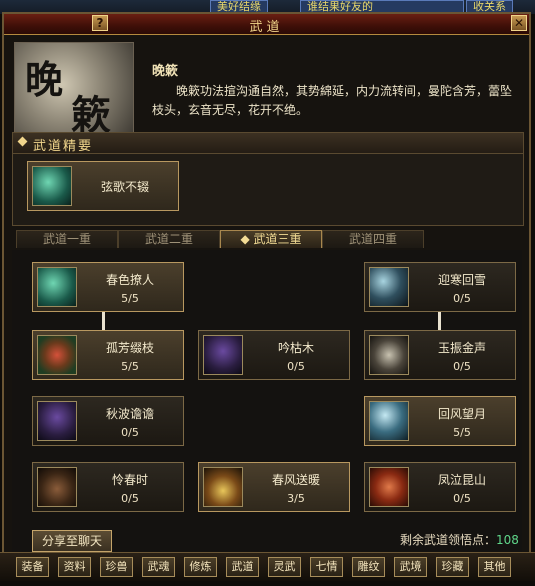 This screenshot has width=535, height=586. What do you see at coordinates (91, 114) in the screenshot?
I see `emblem-char: 簌` at bounding box center [91, 114].